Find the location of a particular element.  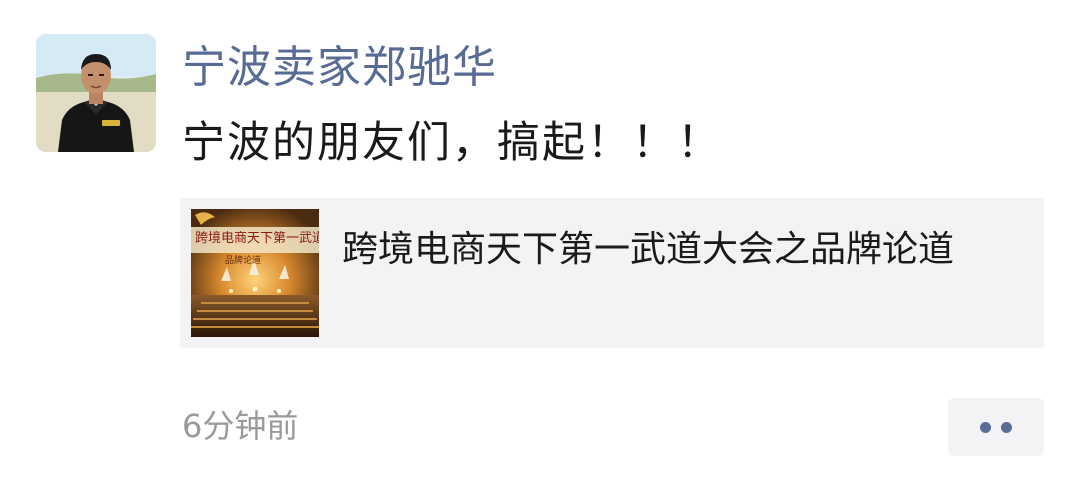

thumbnail-banner-text: 跨境电商天下第一武道 is located at coordinates (257, 238).